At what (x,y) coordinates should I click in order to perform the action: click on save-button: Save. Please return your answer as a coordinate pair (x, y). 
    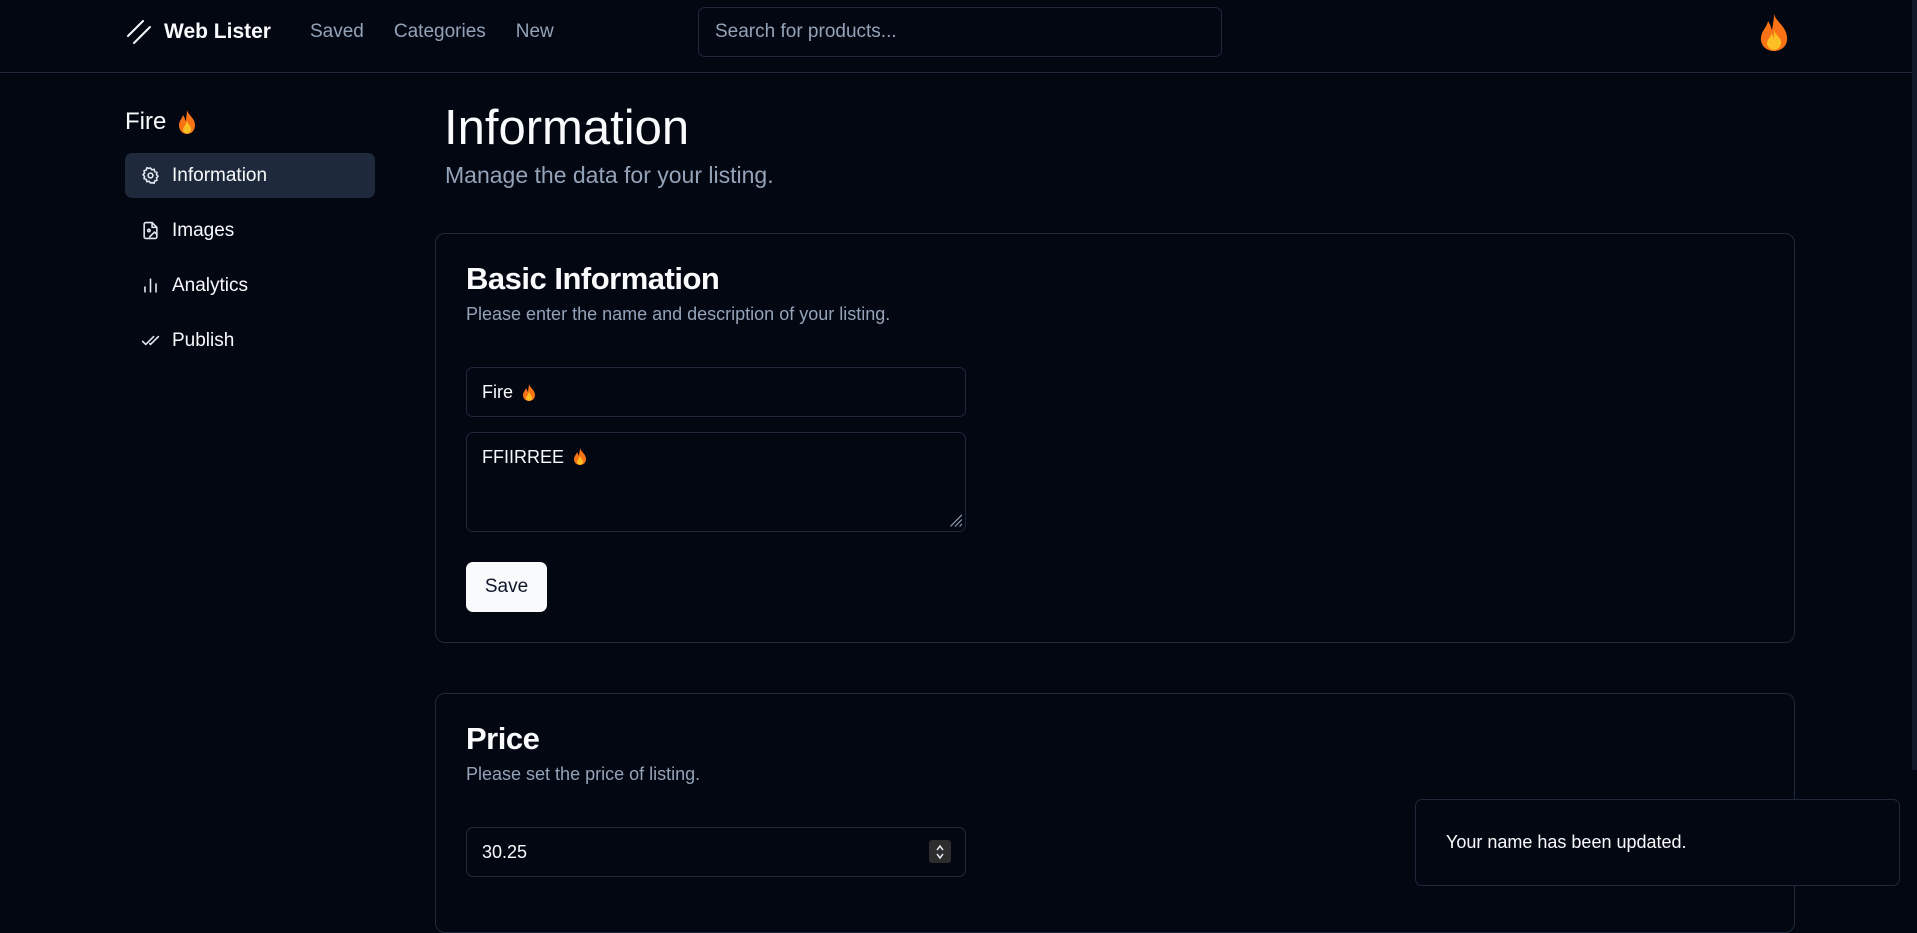
    Looking at the image, I should click on (506, 587).